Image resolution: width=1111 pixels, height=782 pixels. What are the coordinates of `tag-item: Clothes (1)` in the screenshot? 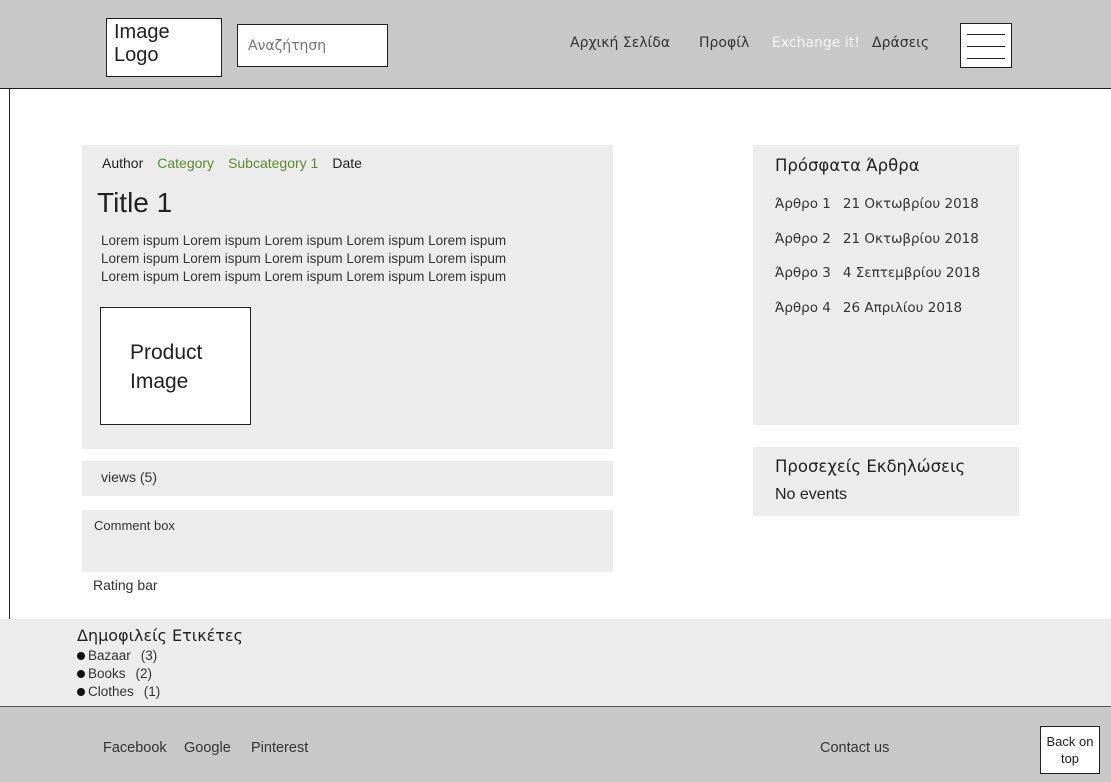 It's located at (118, 691).